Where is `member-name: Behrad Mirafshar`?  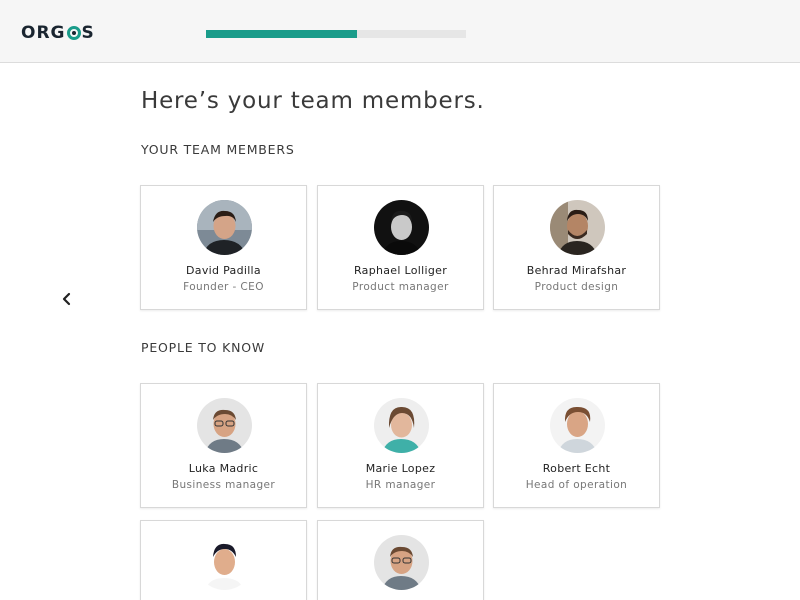 member-name: Behrad Mirafshar is located at coordinates (576, 270).